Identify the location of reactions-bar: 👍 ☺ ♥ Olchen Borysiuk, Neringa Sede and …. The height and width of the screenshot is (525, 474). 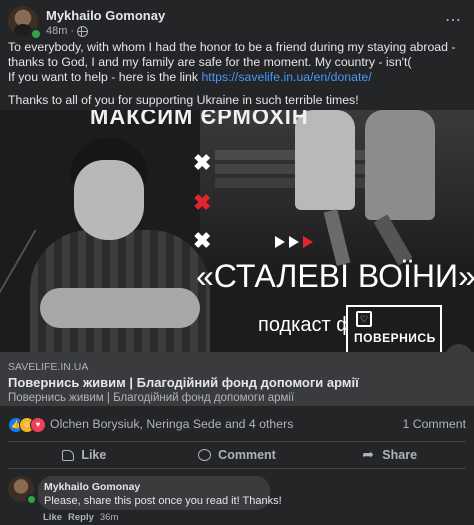
(237, 425).